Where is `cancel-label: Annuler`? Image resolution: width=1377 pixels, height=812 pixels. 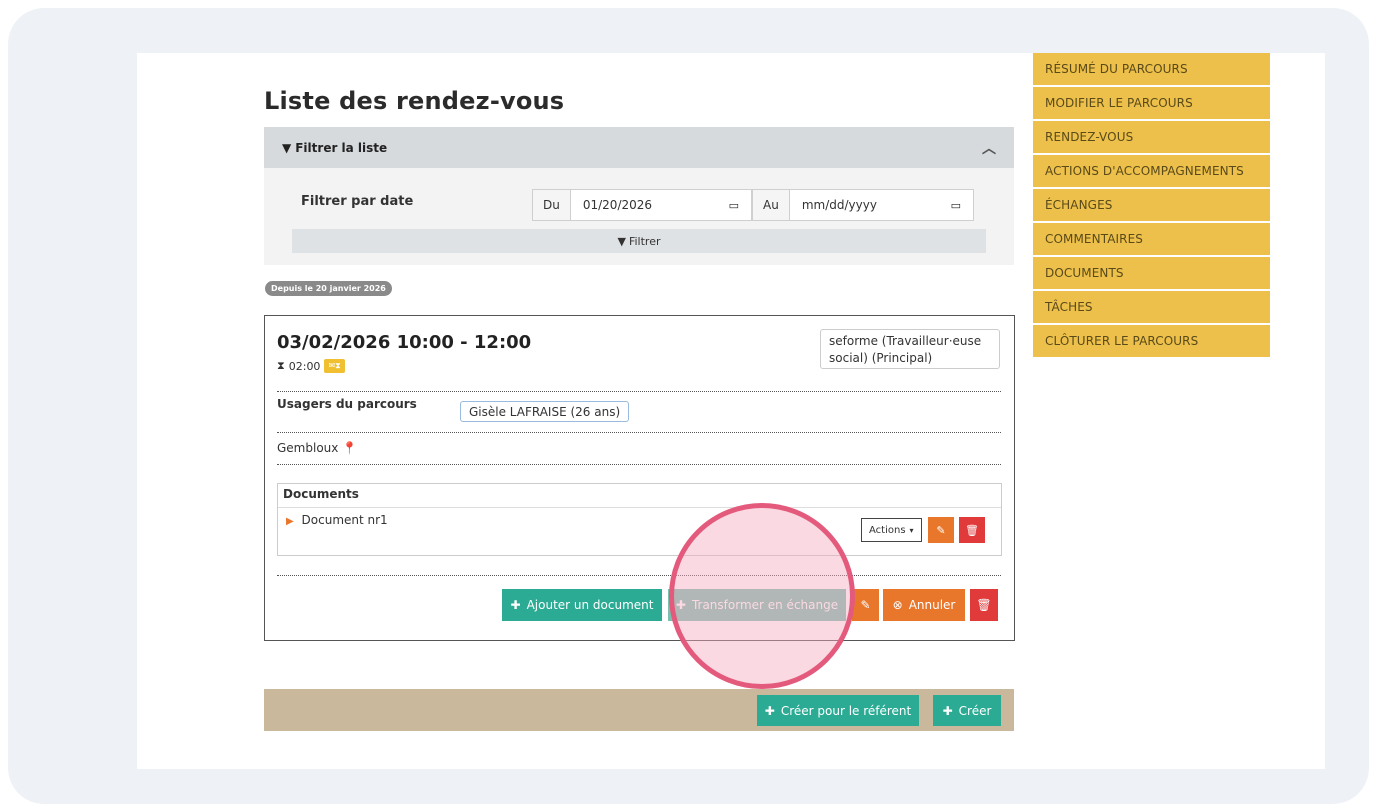 cancel-label: Annuler is located at coordinates (932, 605).